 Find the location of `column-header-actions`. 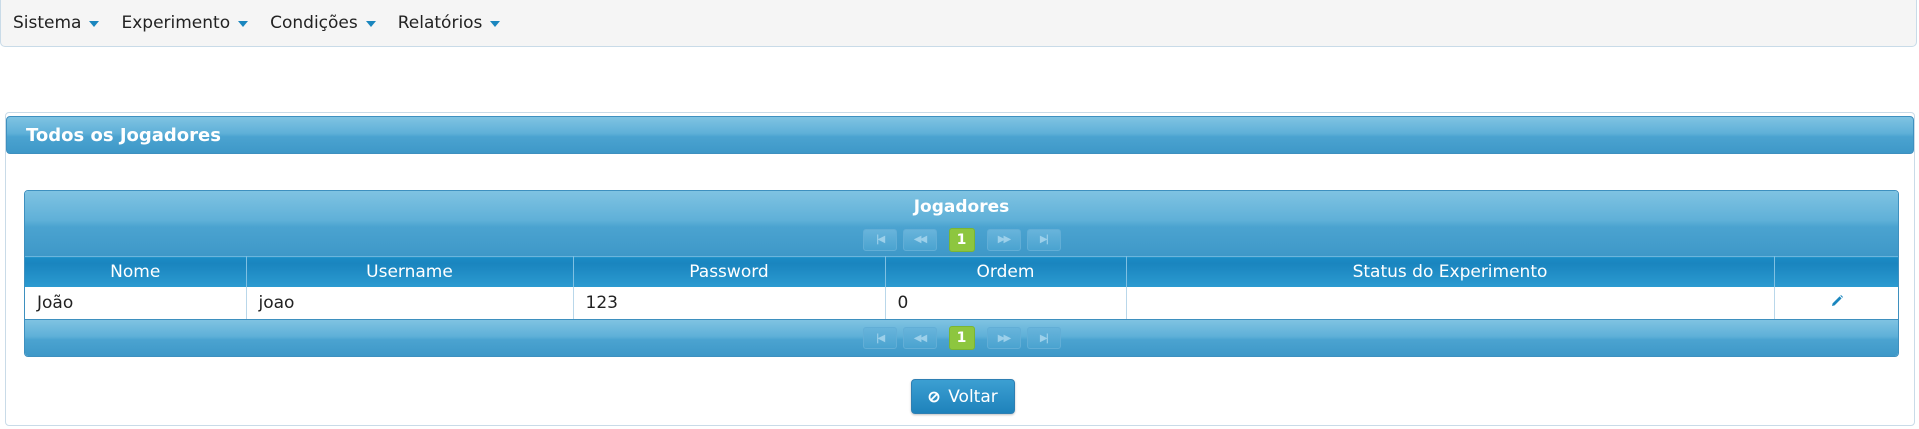

column-header-actions is located at coordinates (1836, 271).